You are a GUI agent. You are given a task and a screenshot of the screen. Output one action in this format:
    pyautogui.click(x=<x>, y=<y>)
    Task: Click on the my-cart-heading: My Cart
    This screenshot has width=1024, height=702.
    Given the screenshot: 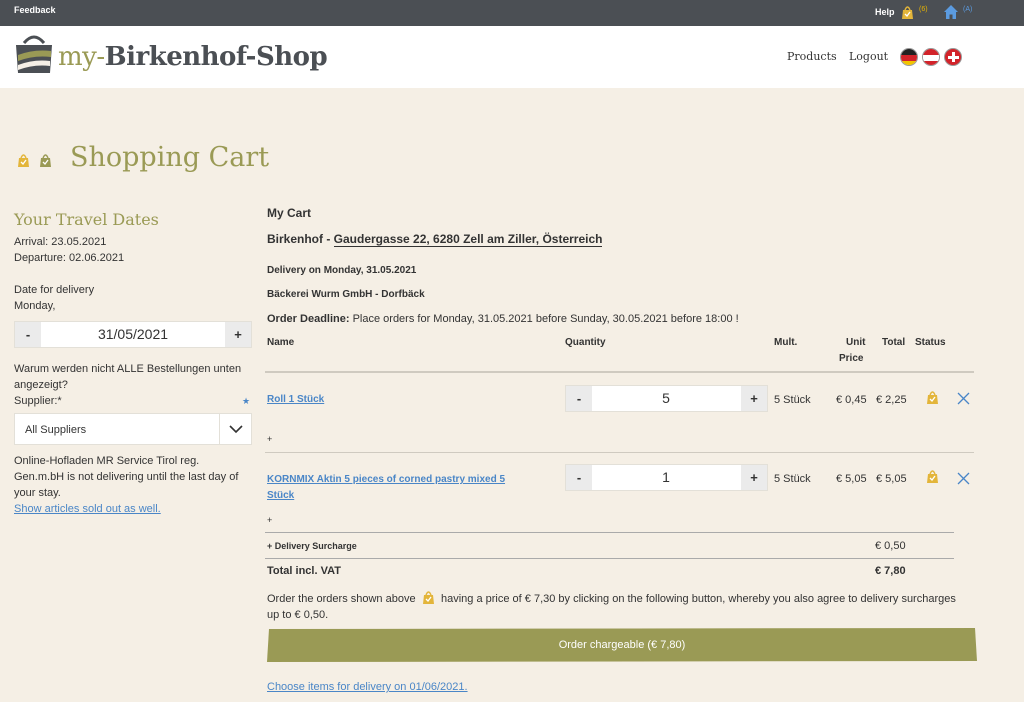 What is the action you would take?
    pyautogui.click(x=289, y=213)
    